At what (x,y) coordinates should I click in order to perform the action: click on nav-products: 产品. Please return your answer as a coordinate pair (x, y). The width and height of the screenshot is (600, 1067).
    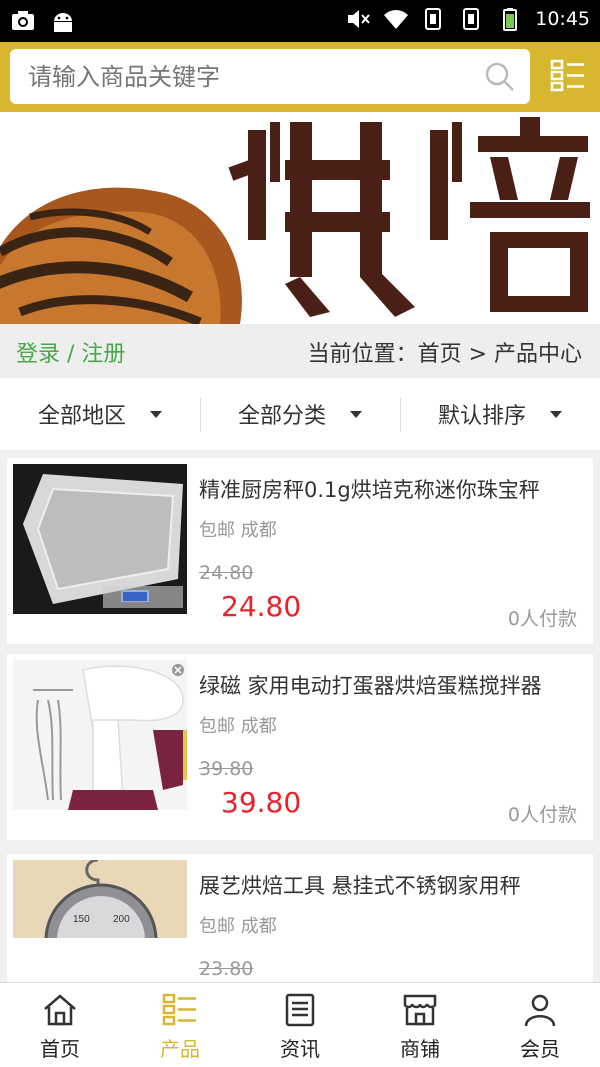
    Looking at the image, I should click on (180, 1025).